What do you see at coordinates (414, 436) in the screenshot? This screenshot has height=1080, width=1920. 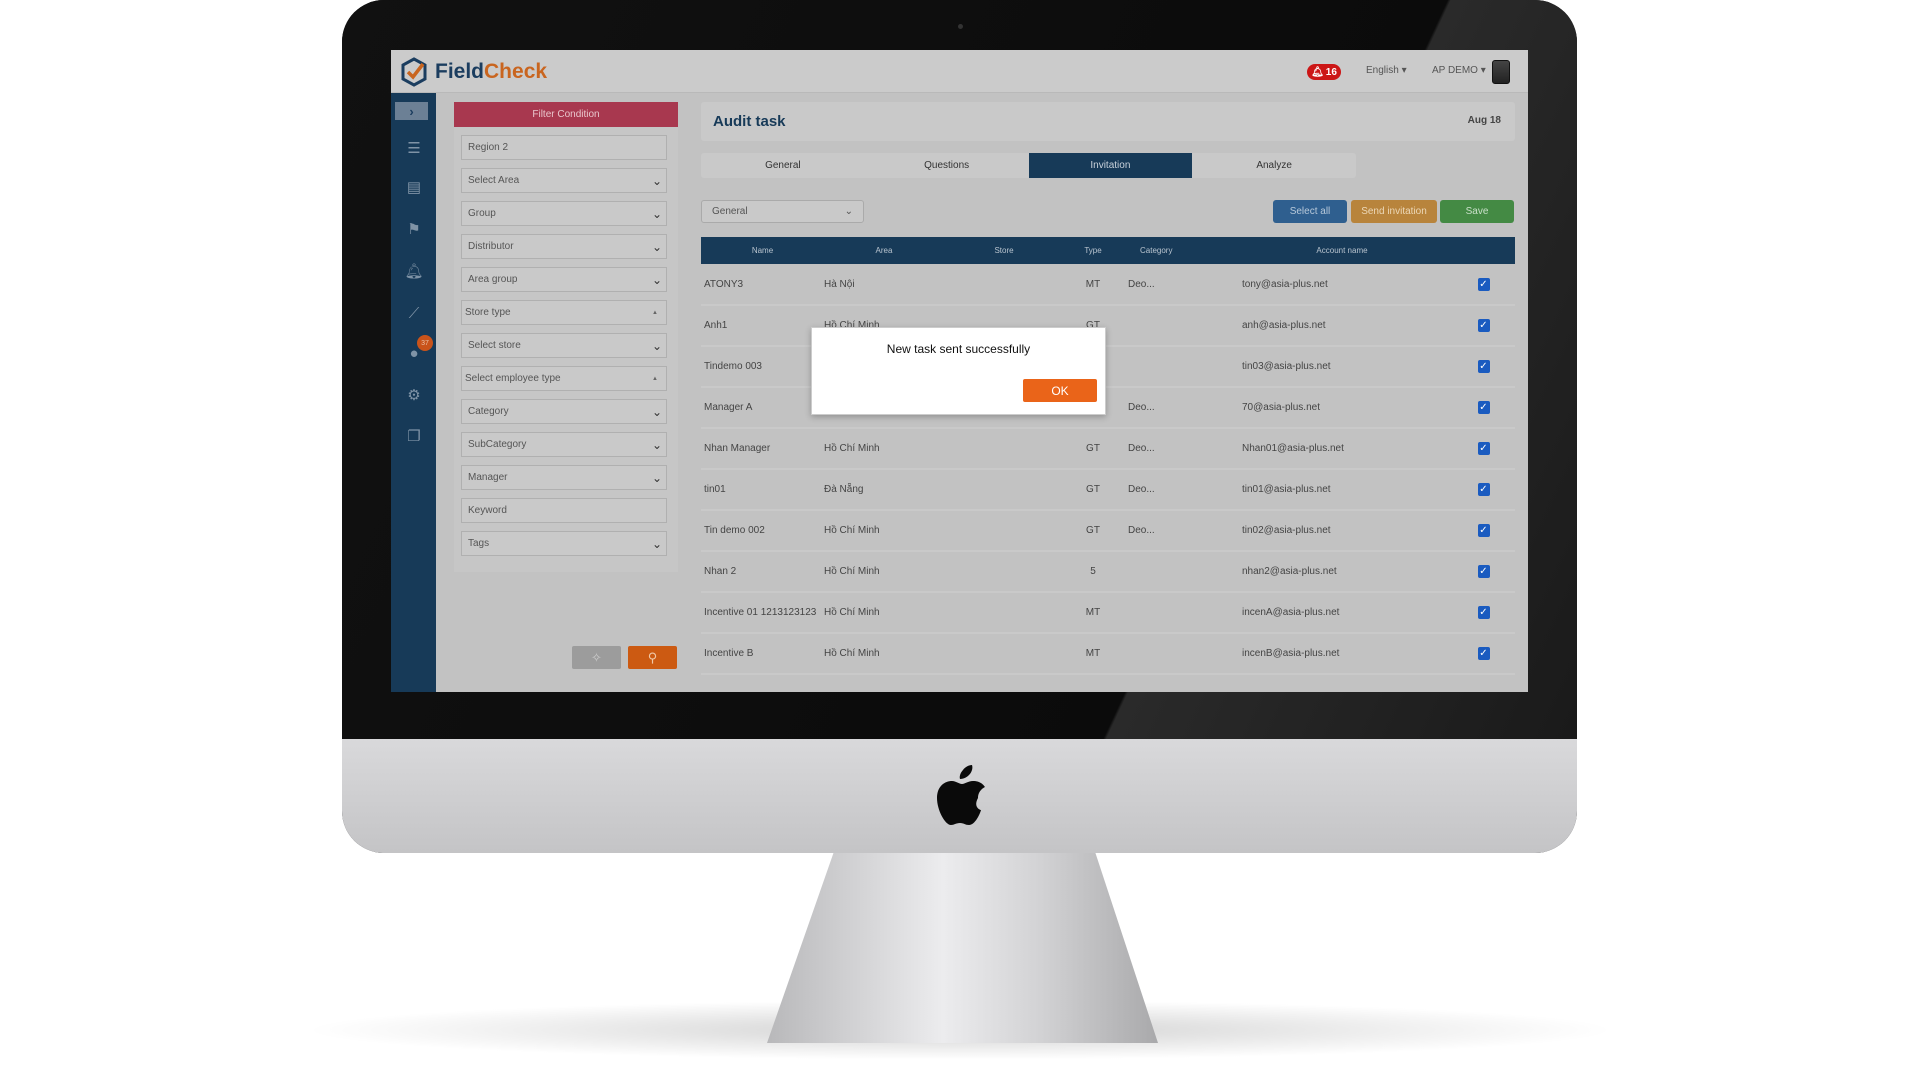 I see `documents-icon: ❐` at bounding box center [414, 436].